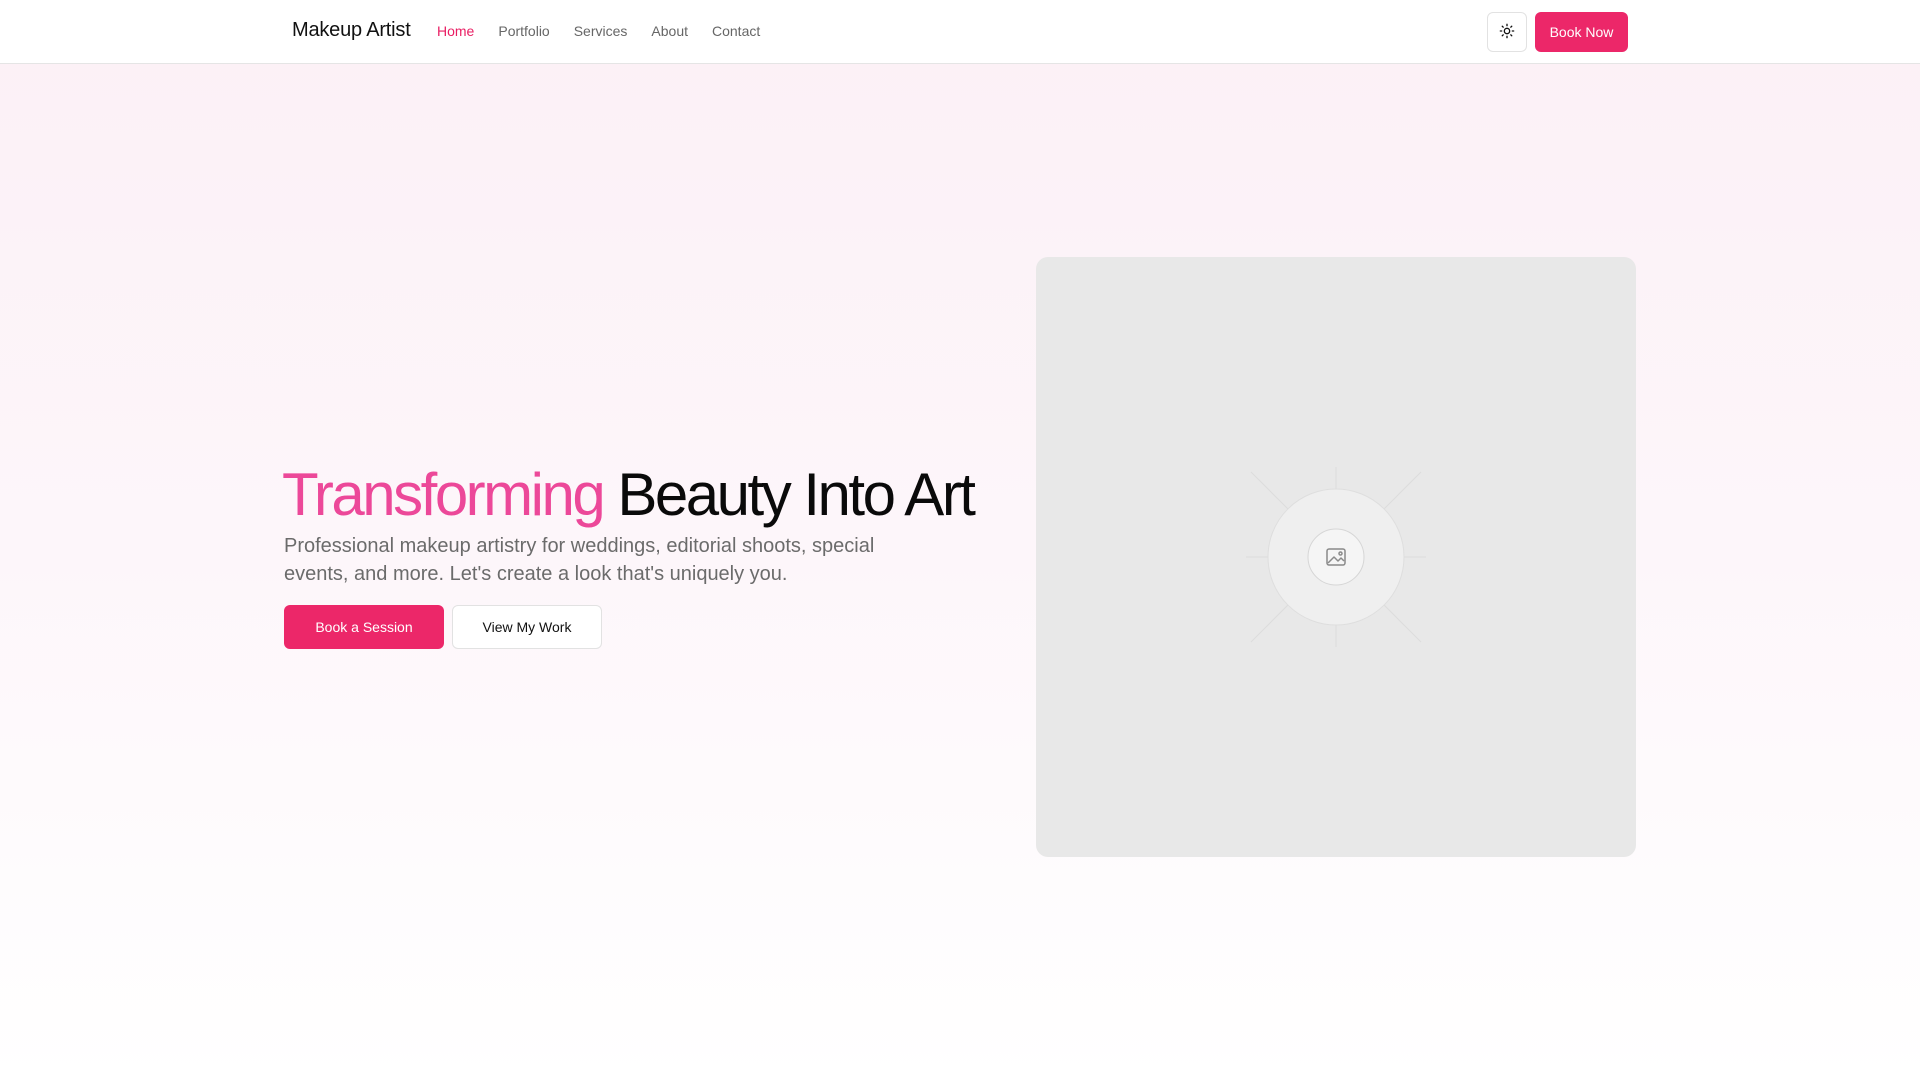  What do you see at coordinates (455, 31) in the screenshot?
I see `nav-link-home: Home` at bounding box center [455, 31].